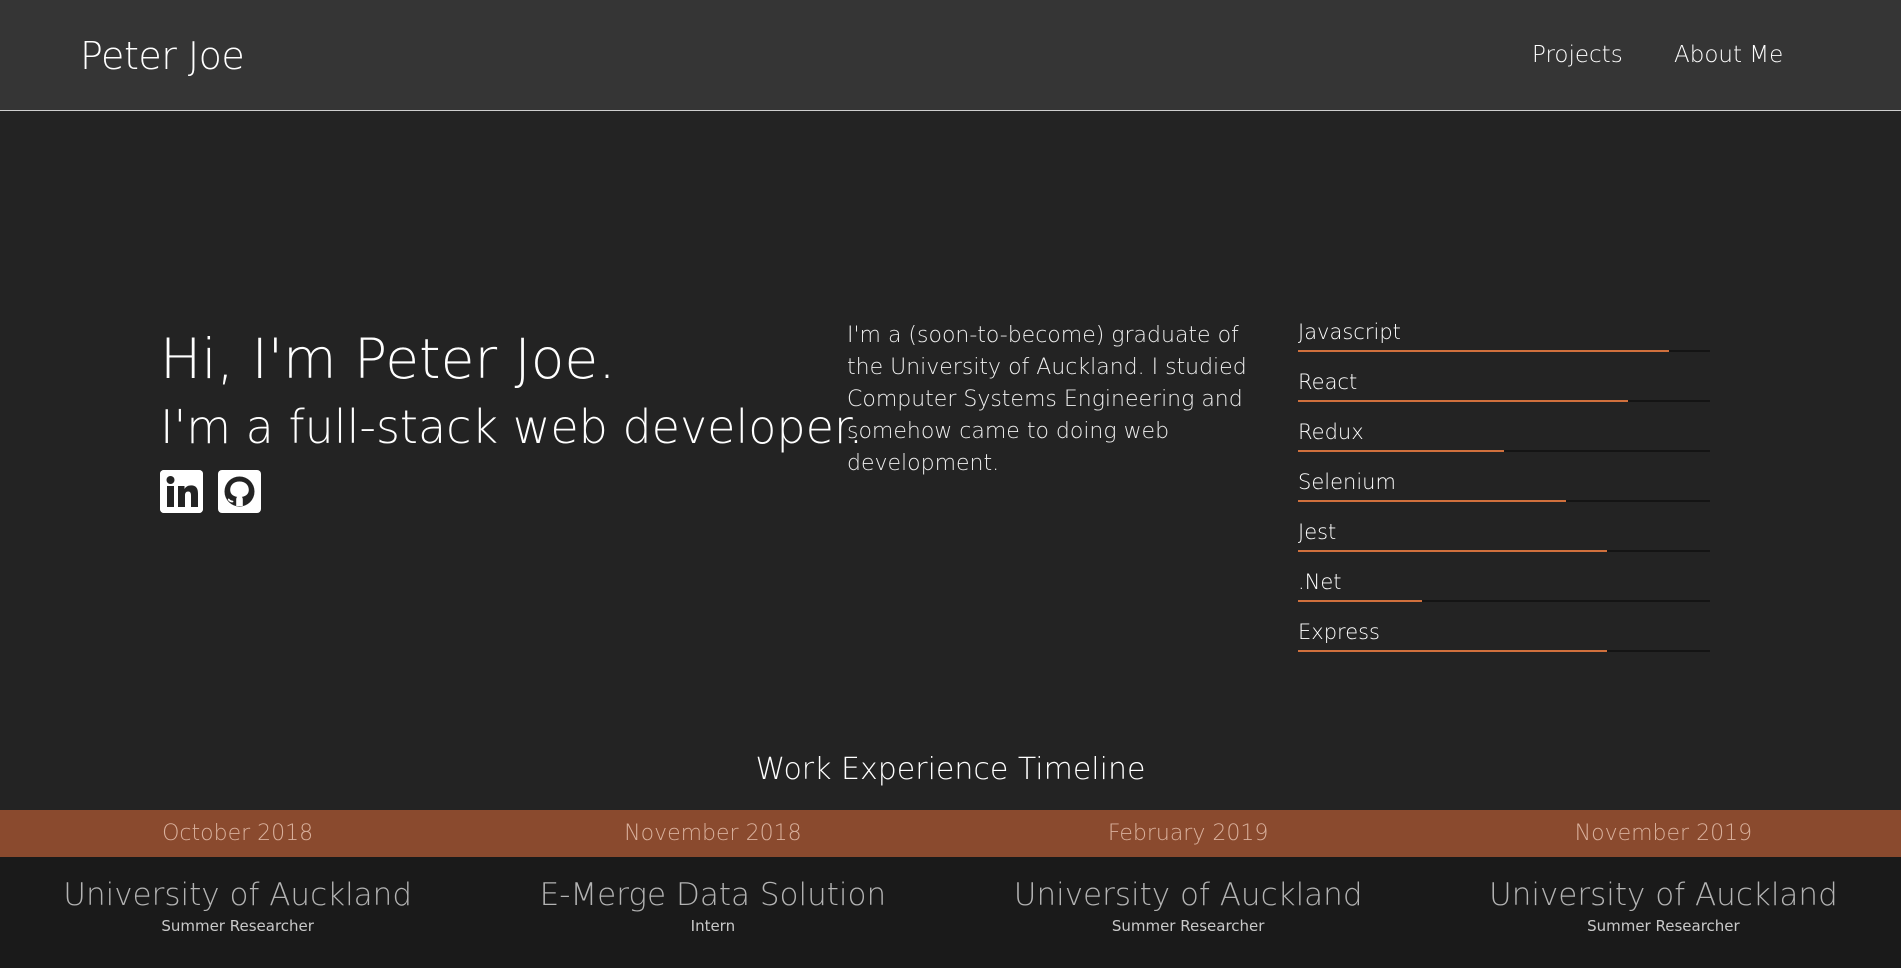  I want to click on timeline-entry-org: E-Merge Data Solution, so click(713, 895).